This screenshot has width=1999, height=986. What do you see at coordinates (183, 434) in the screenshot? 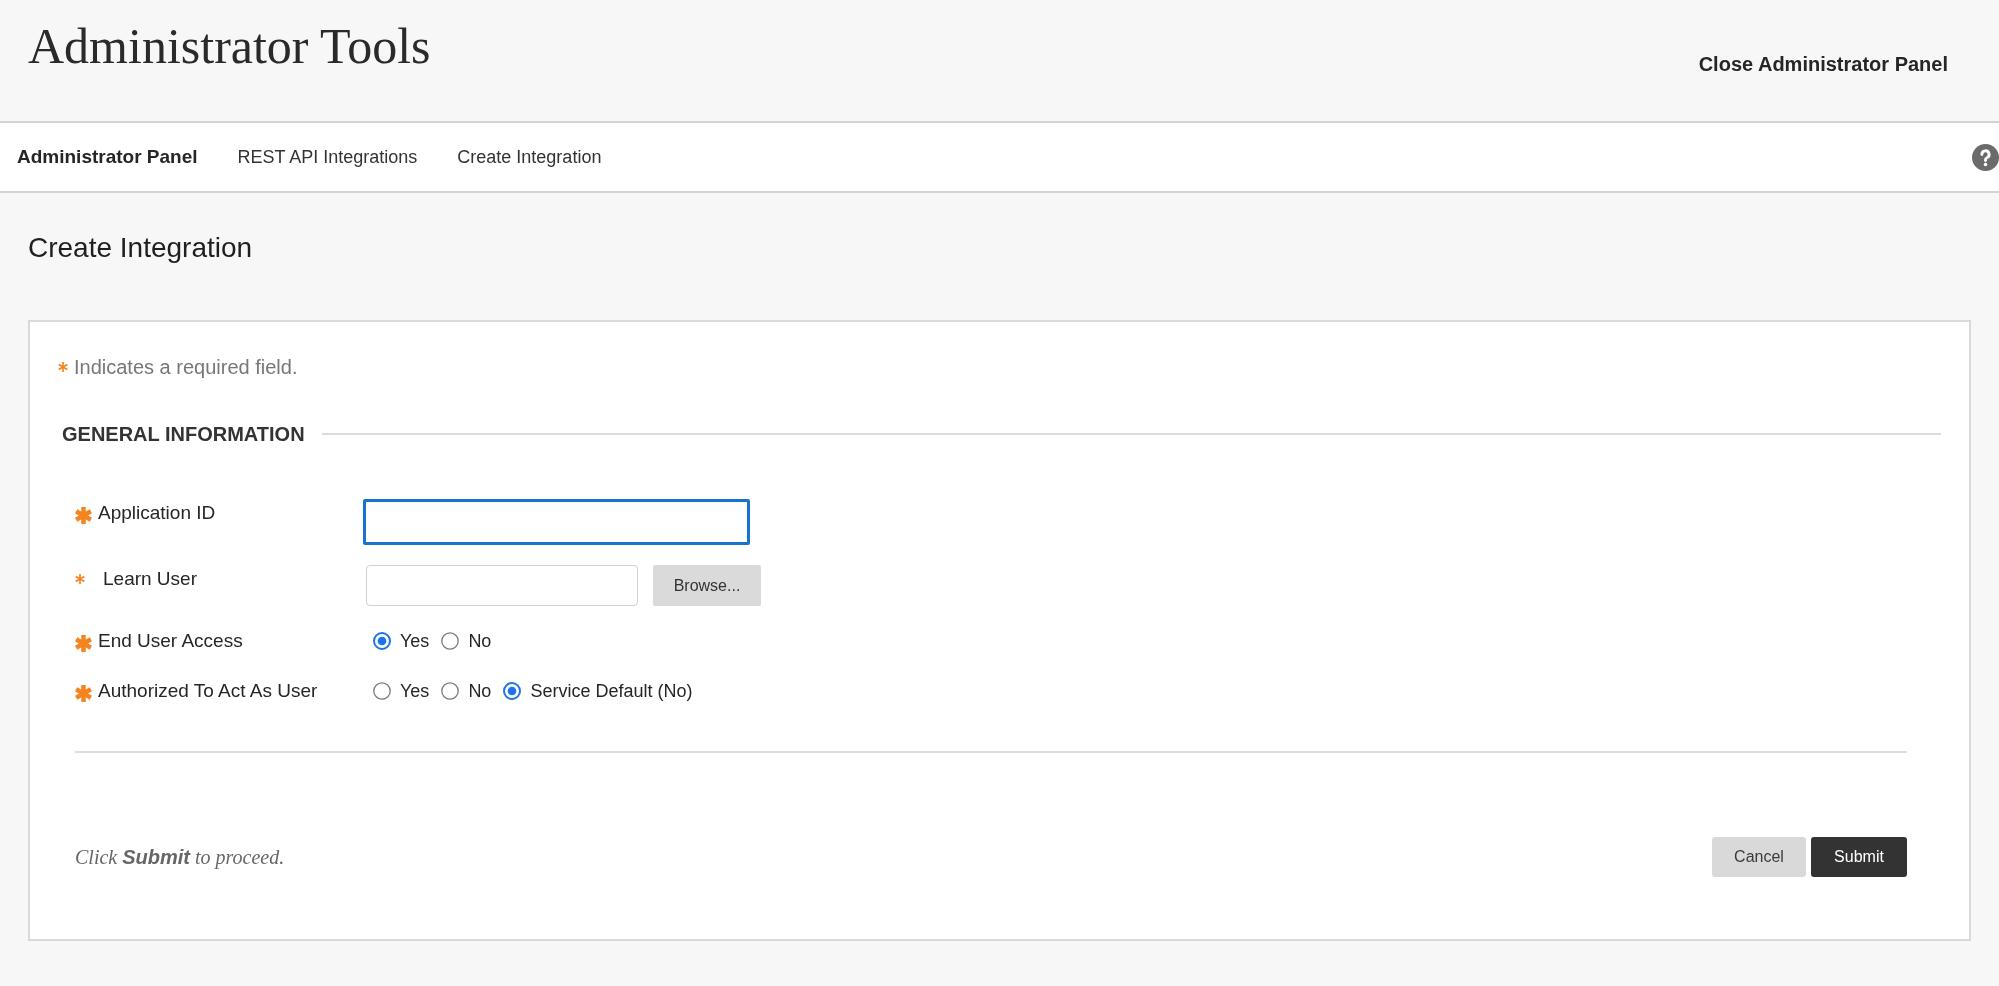
I see `section-title: GENERAL INFORMATION` at bounding box center [183, 434].